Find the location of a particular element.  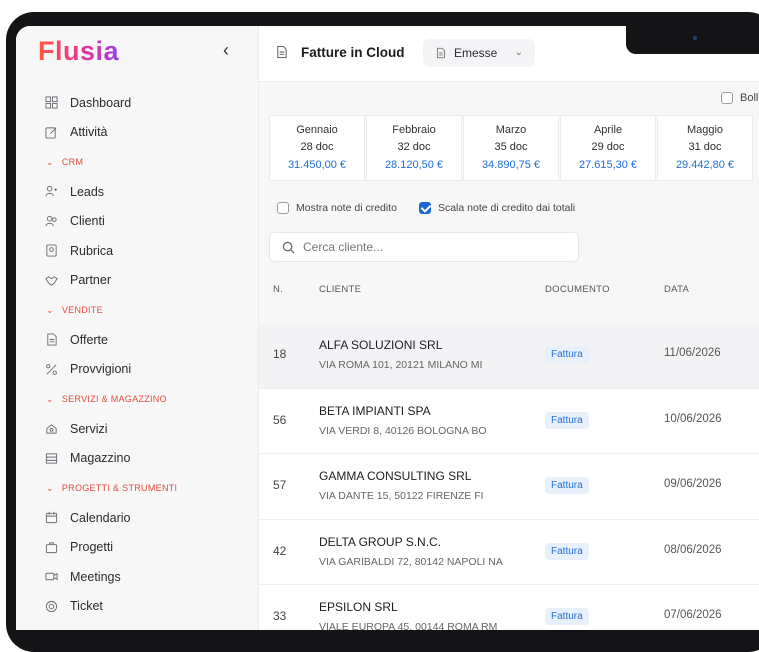

sidebar-item-rubrica: Rubrica is located at coordinates (137, 251).